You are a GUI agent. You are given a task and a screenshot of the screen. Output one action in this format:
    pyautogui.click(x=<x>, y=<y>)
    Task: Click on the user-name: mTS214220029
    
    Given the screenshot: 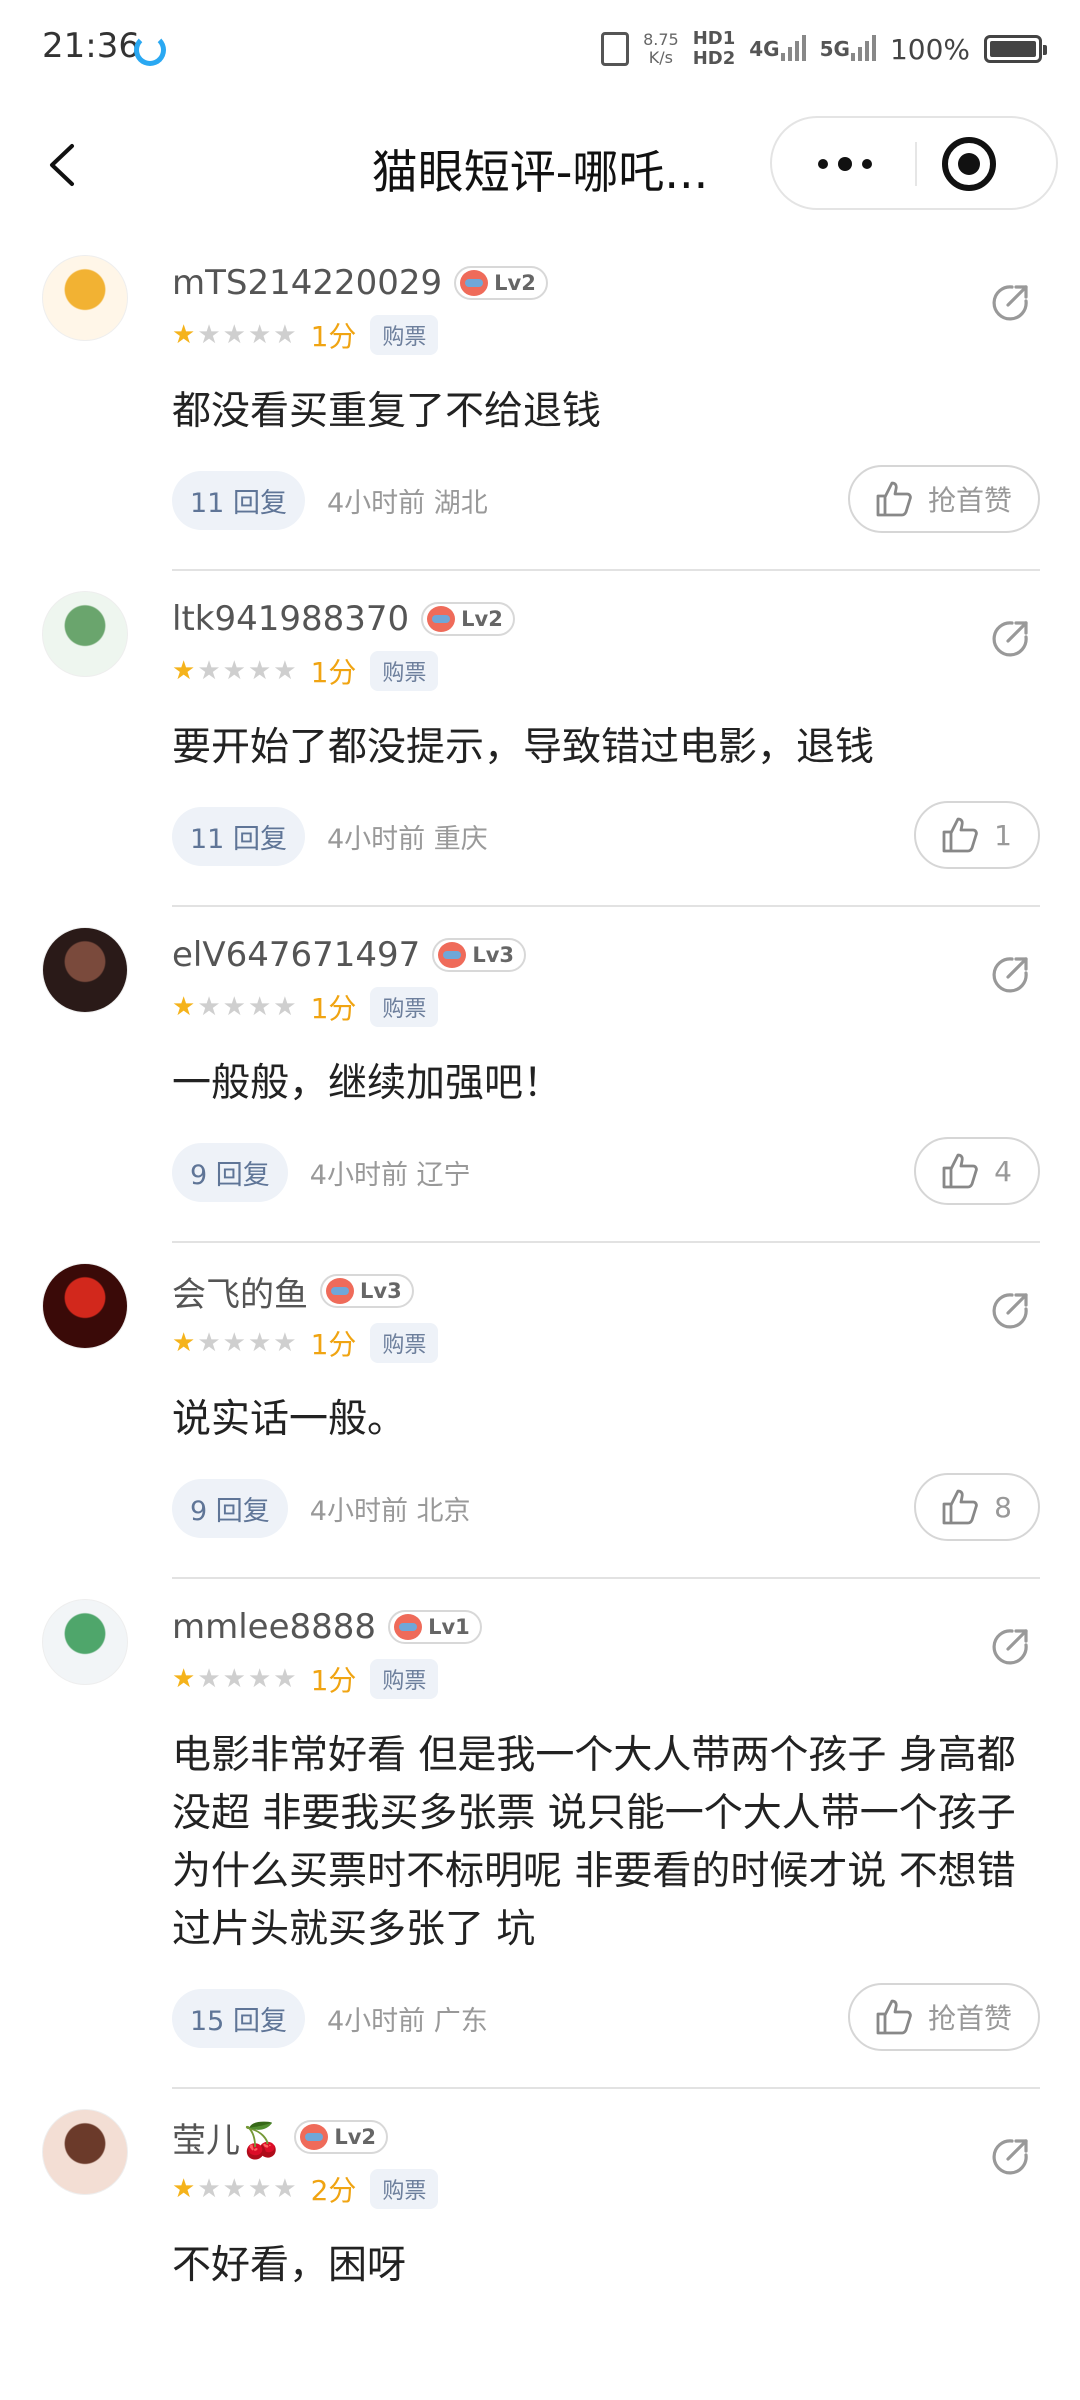 What is the action you would take?
    pyautogui.click(x=307, y=283)
    